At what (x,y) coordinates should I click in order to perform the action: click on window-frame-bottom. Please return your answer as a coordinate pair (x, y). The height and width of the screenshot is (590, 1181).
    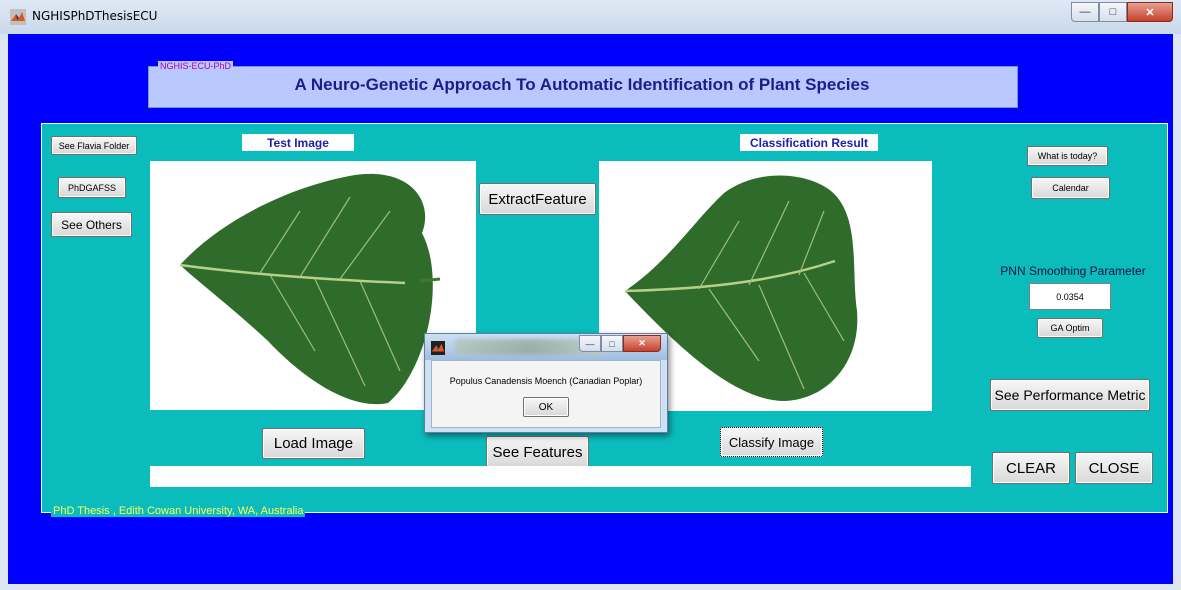
    Looking at the image, I should click on (590, 587).